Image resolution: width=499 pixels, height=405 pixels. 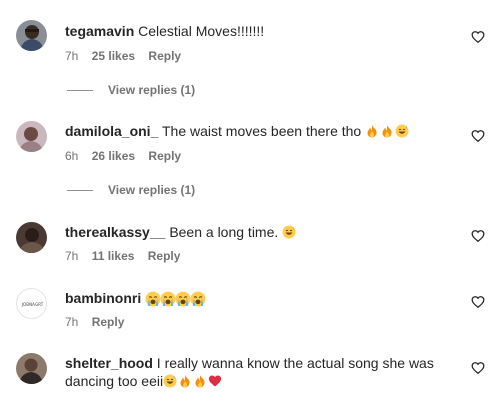 I want to click on comment-likes: 25 likes, so click(x=113, y=56).